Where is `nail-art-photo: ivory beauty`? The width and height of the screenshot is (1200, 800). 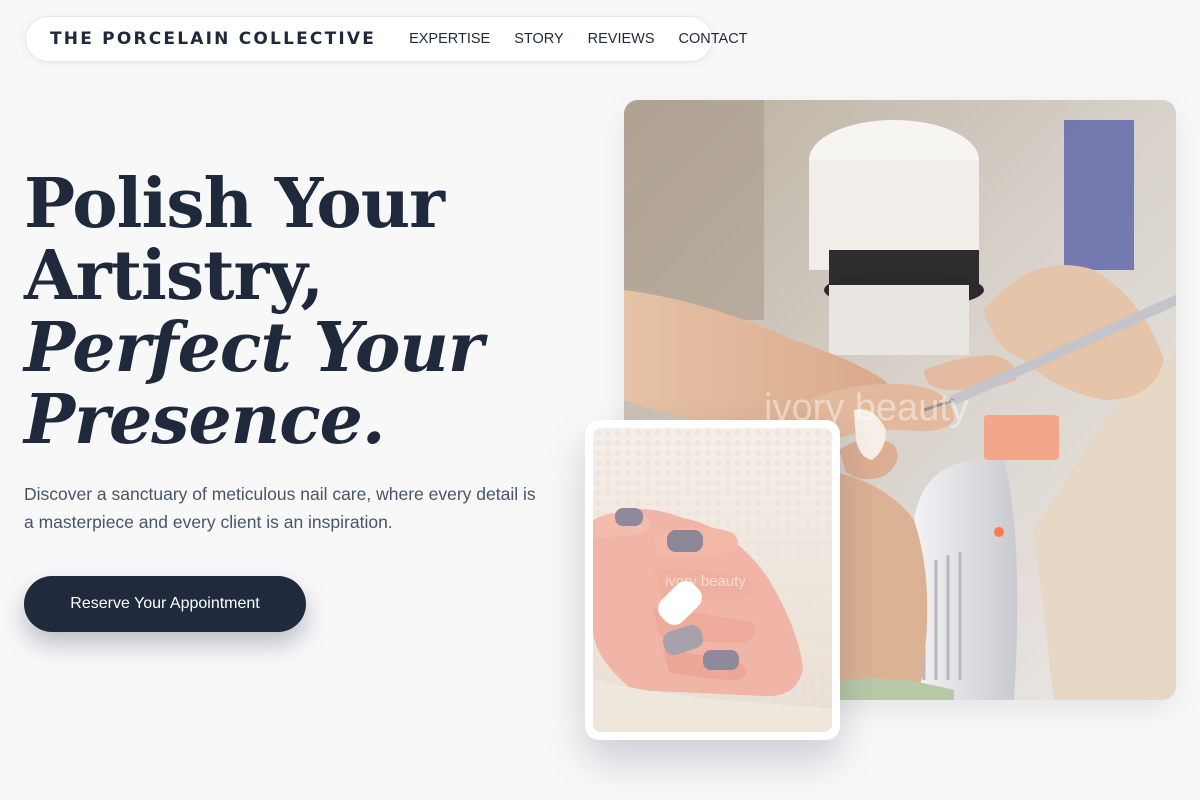 nail-art-photo: ivory beauty is located at coordinates (712, 580).